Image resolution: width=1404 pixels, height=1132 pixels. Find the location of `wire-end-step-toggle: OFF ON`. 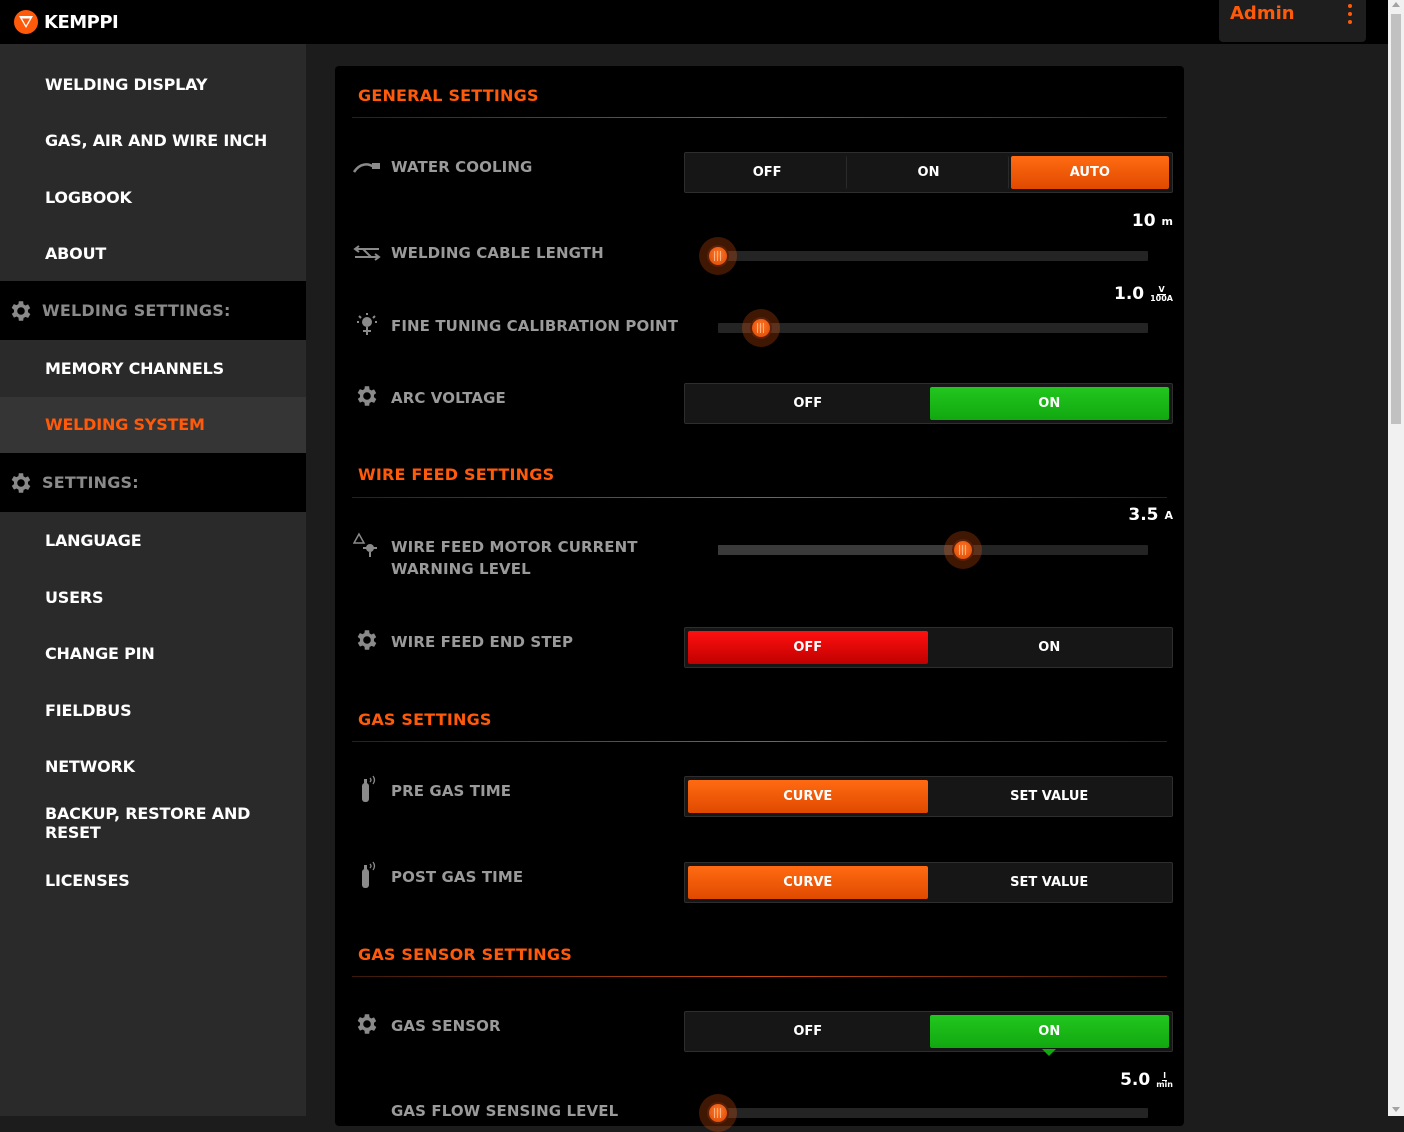

wire-end-step-toggle: OFF ON is located at coordinates (928, 647).